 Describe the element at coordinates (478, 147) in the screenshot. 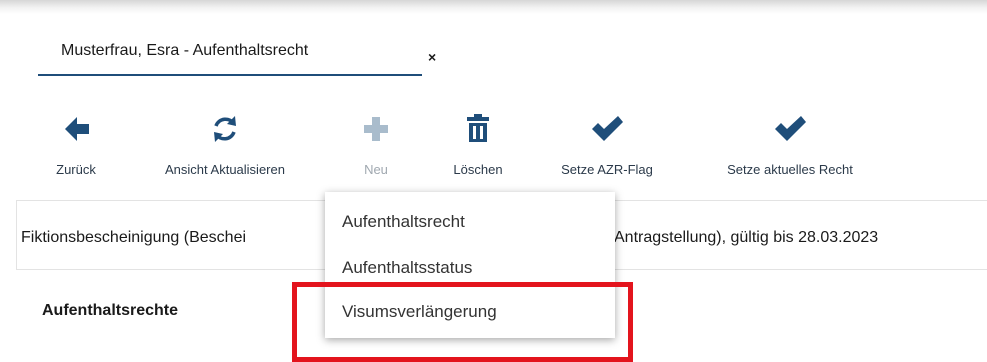

I see `delete-button: Löschen` at that location.